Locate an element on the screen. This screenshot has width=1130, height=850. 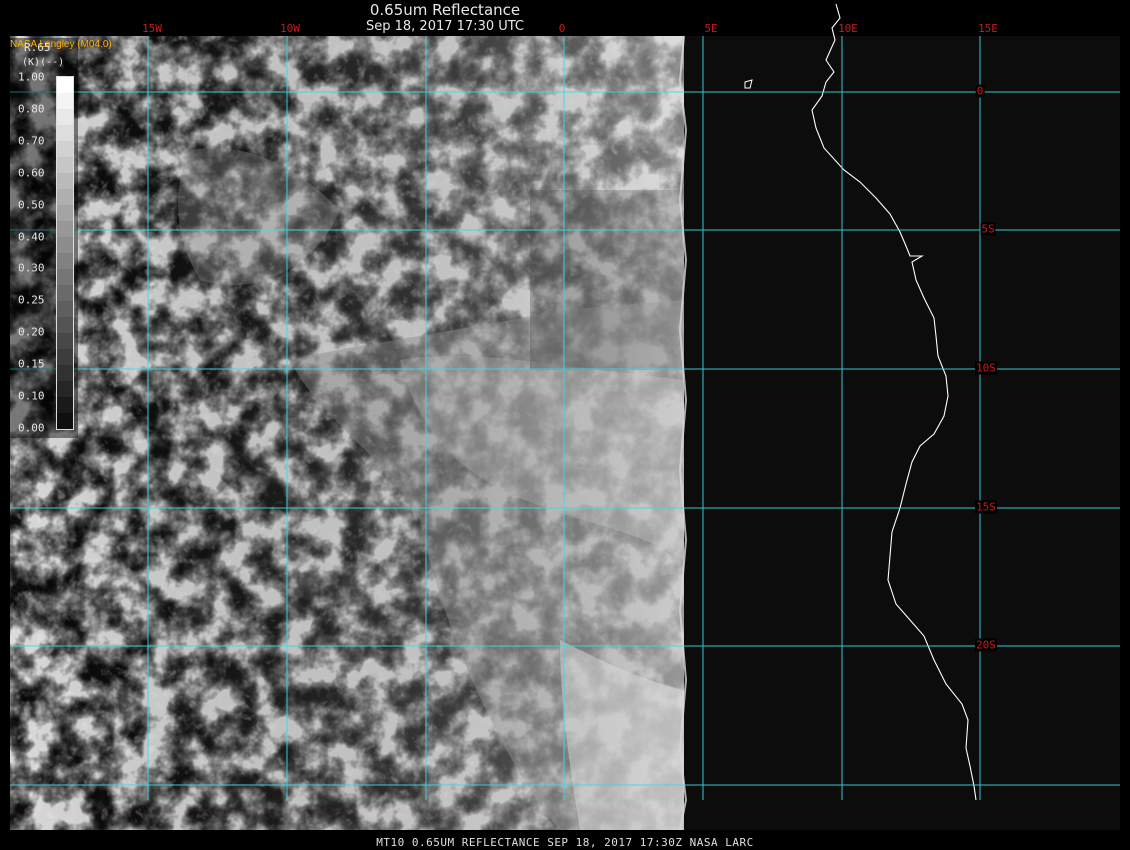
colorbar-tick-label: 0.40 is located at coordinates (31, 237).